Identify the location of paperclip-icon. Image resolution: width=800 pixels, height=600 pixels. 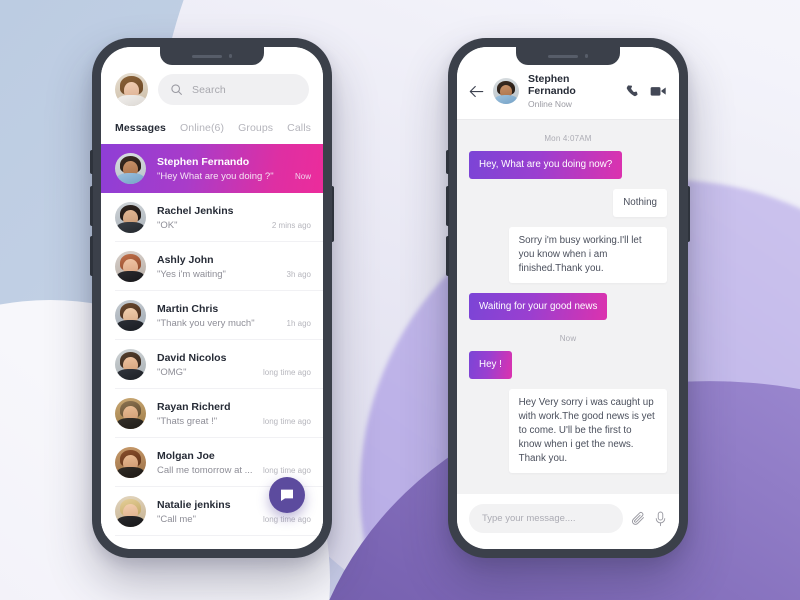
(637, 518).